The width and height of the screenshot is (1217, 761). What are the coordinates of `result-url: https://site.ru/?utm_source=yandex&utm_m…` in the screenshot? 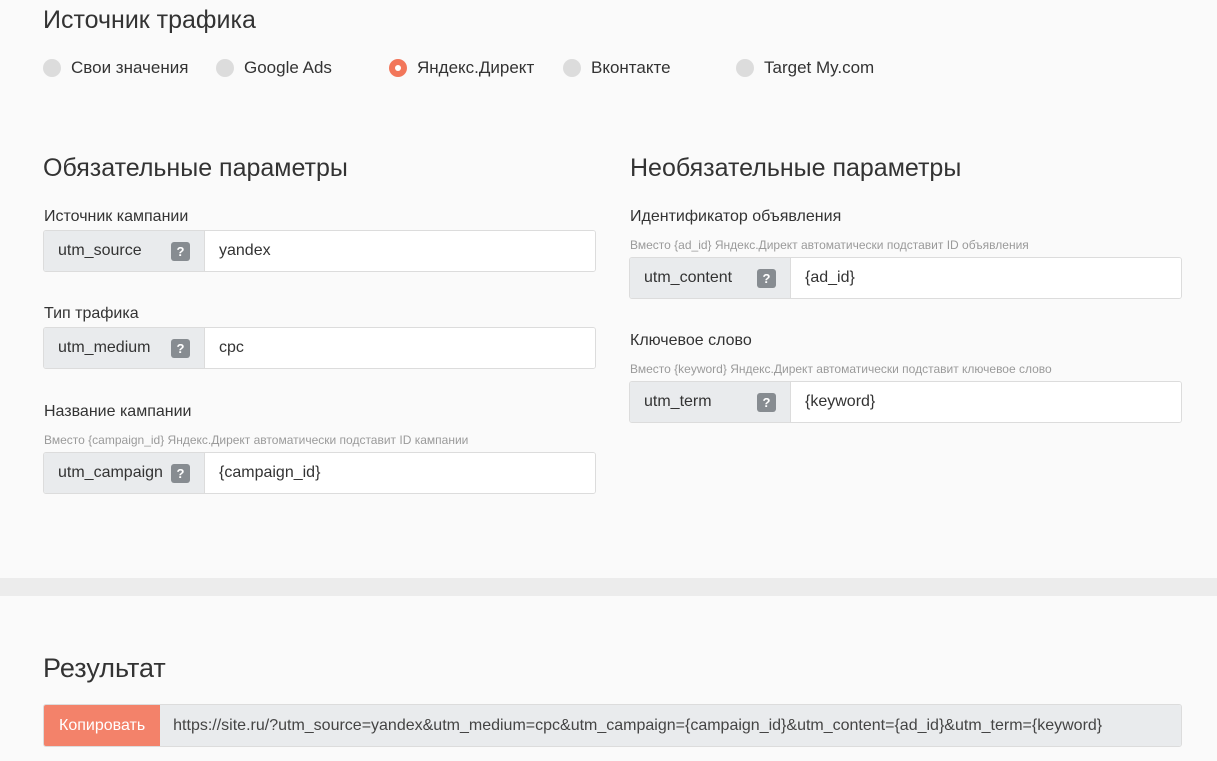 It's located at (670, 725).